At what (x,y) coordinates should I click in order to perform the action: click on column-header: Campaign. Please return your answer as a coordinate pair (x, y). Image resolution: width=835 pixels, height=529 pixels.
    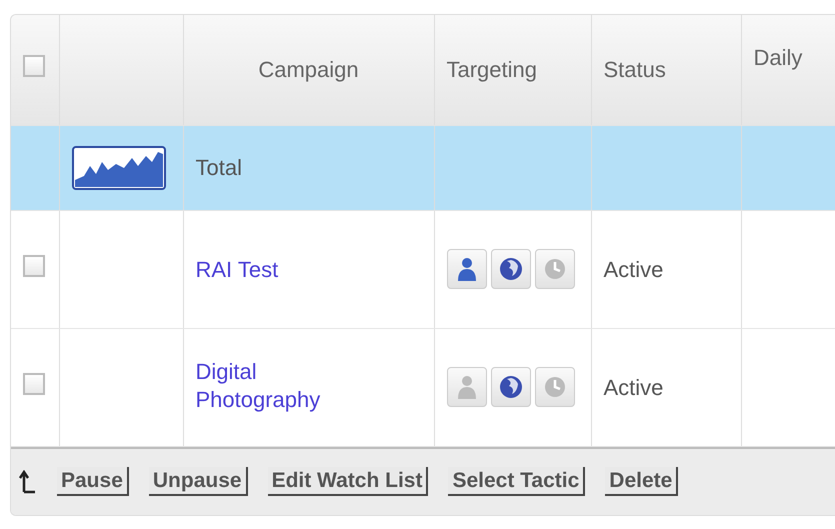
    Looking at the image, I should click on (308, 69).